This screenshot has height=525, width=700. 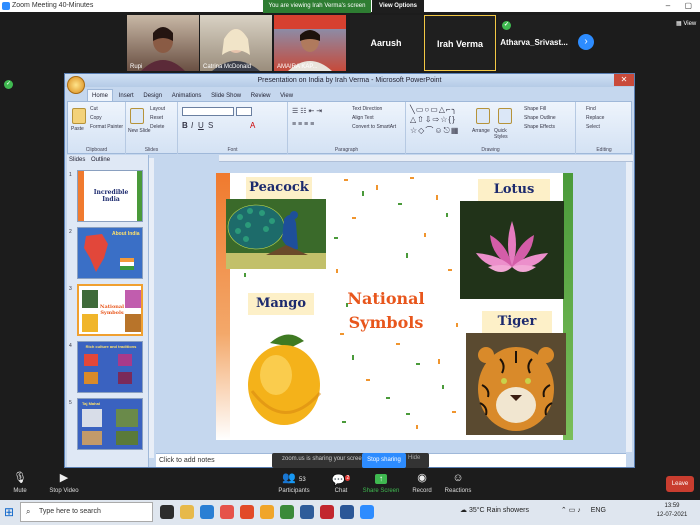 I want to click on word-icon, so click(x=347, y=512).